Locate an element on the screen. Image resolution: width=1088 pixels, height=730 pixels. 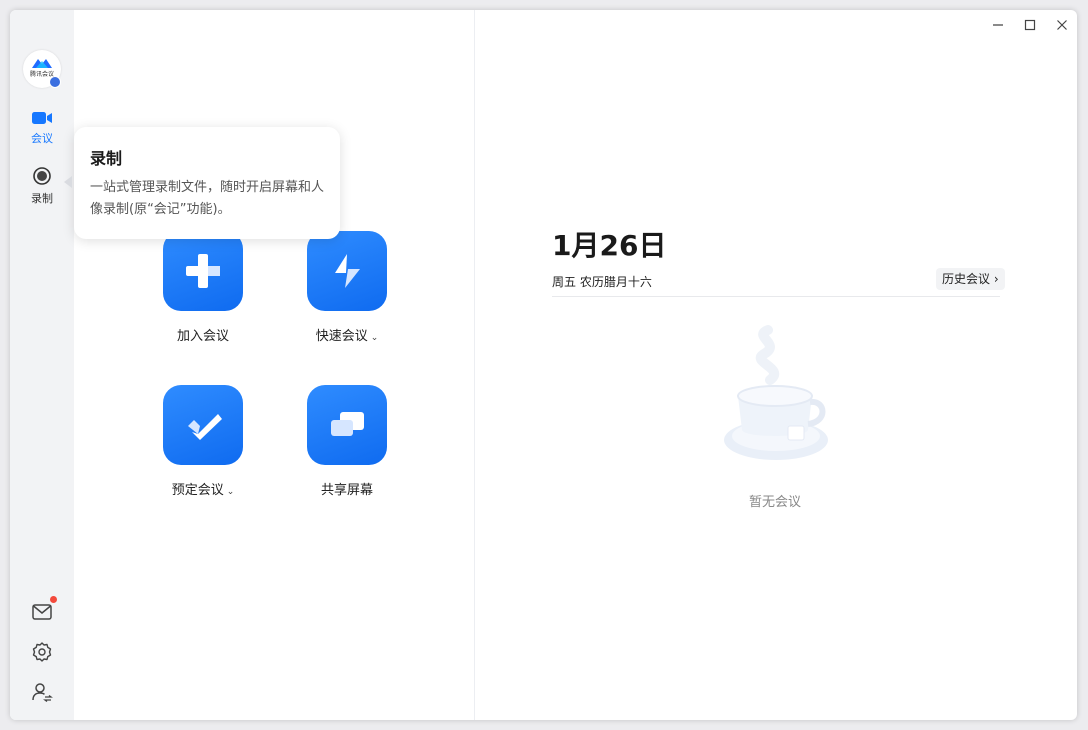
gear-icon is located at coordinates (42, 652).